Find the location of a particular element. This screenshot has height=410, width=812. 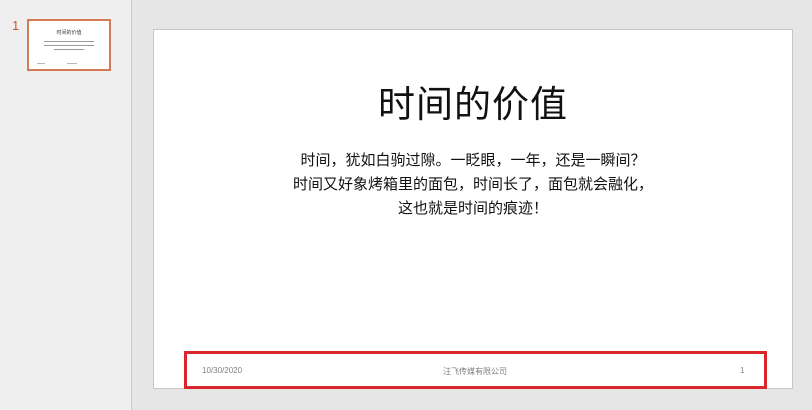

slide-body-line: 时间又好象烤箱里的面包，时间长了，面包就会融化， is located at coordinates (472, 184).